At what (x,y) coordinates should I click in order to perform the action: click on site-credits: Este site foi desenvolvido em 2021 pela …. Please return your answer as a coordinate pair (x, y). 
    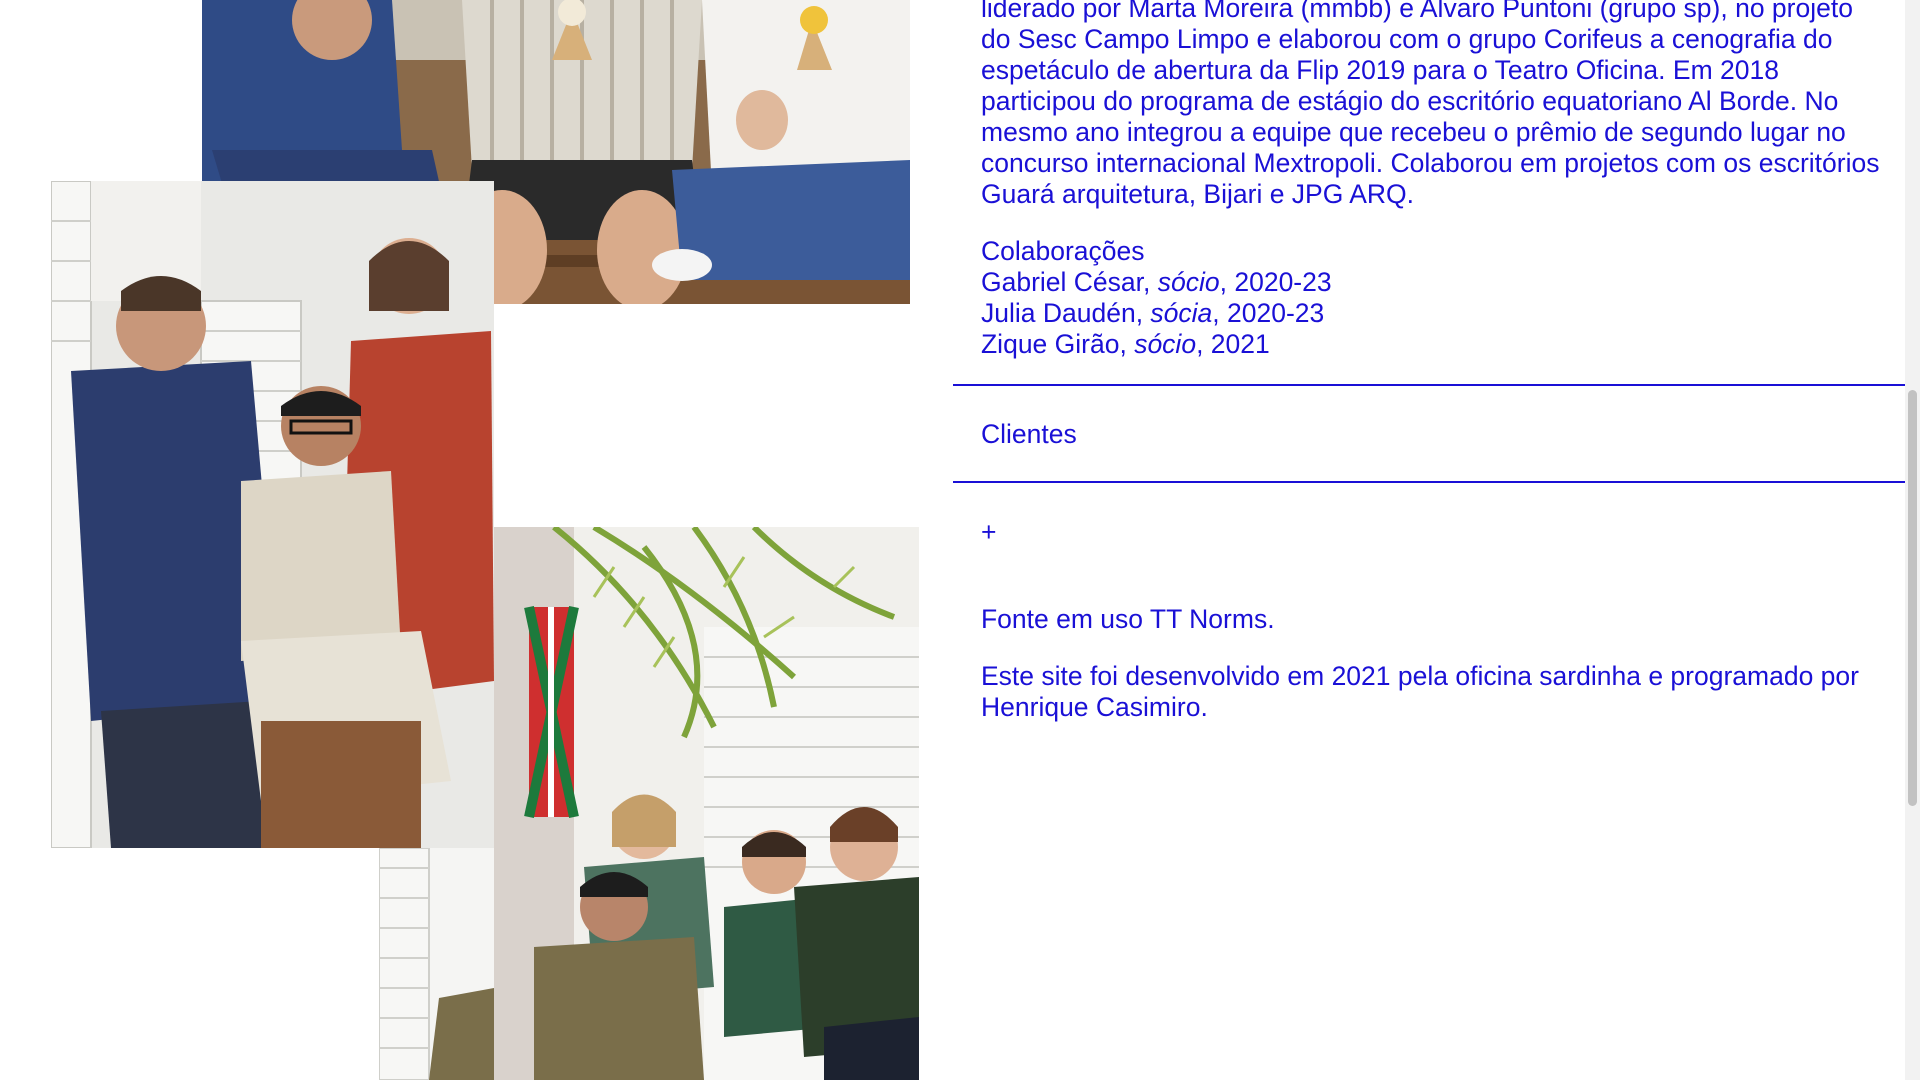
    Looking at the image, I should click on (1420, 691).